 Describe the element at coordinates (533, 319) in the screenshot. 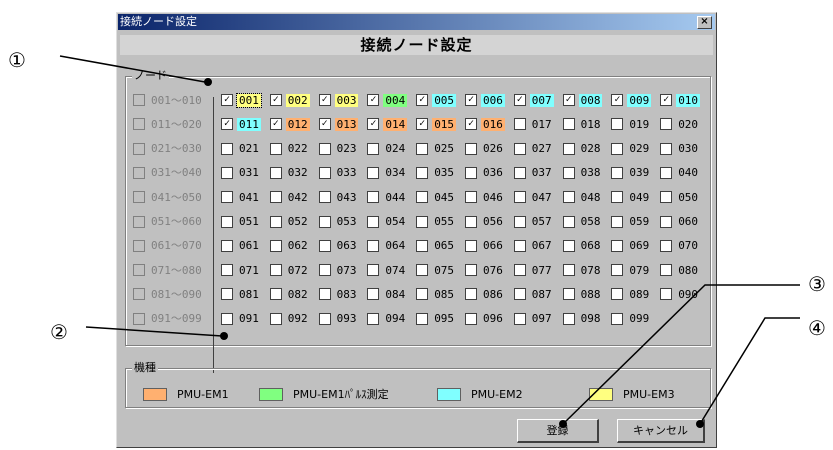

I see `node-checkbox-097: 097` at that location.